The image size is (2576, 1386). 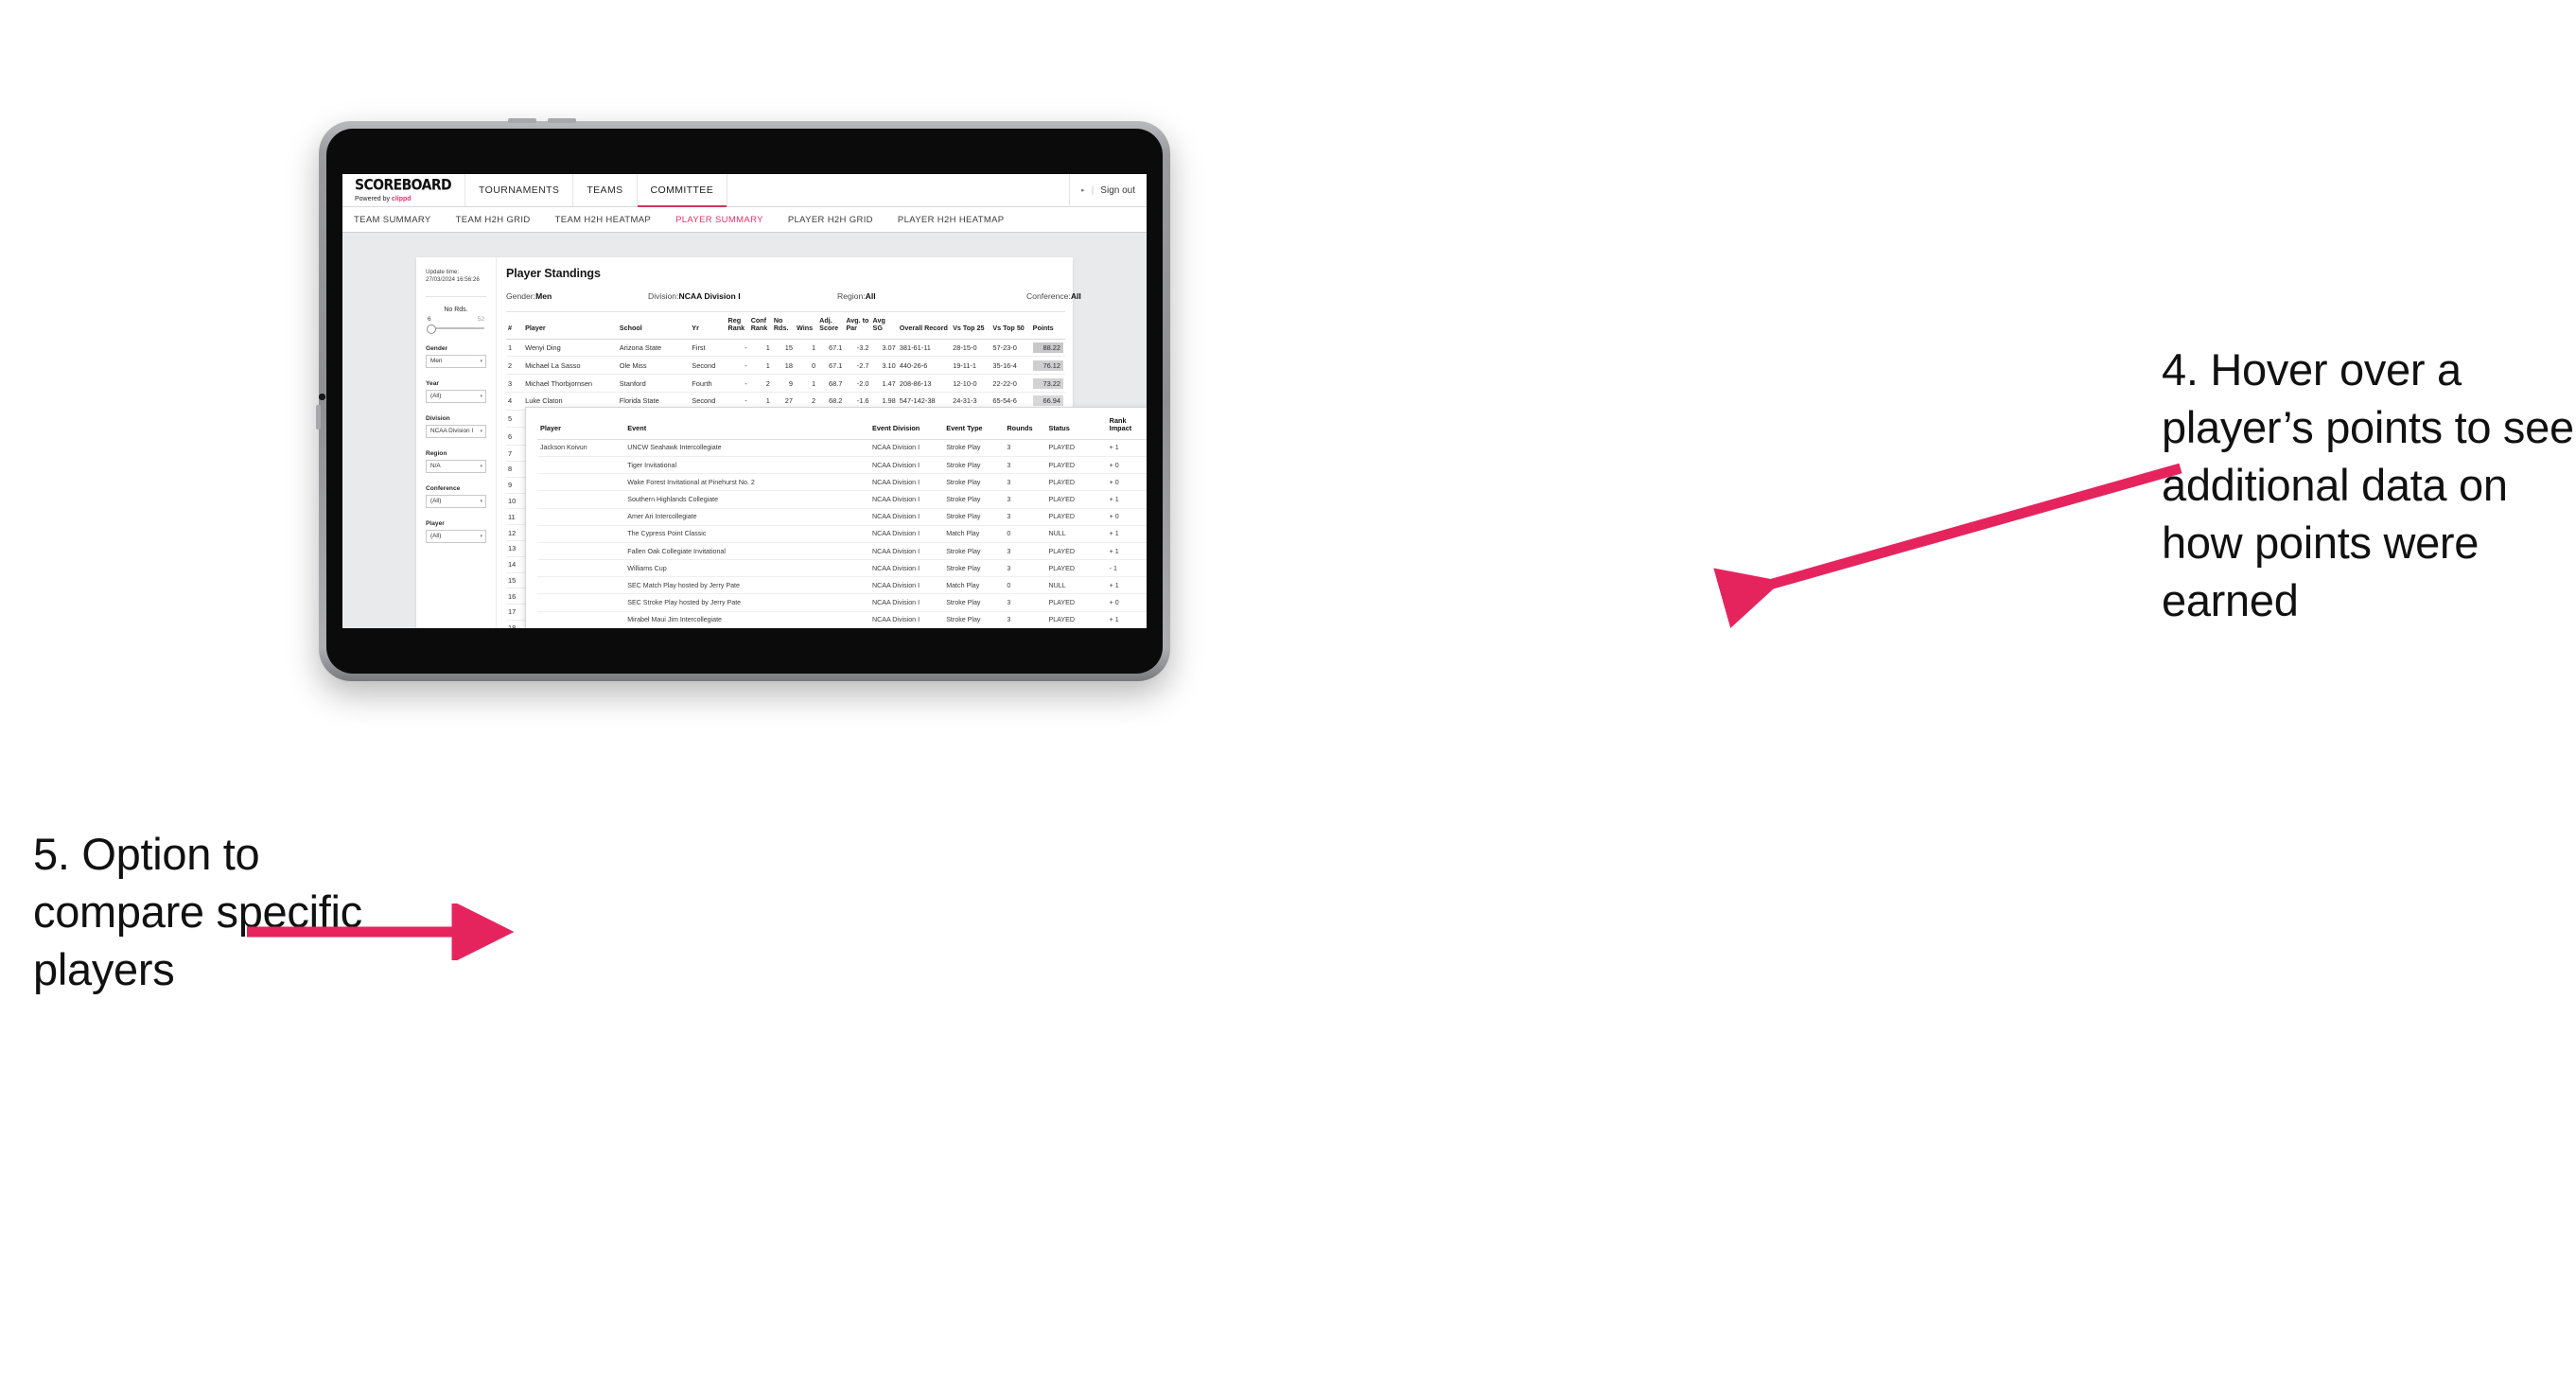 I want to click on tt-col-type: Event Type, so click(x=974, y=427).